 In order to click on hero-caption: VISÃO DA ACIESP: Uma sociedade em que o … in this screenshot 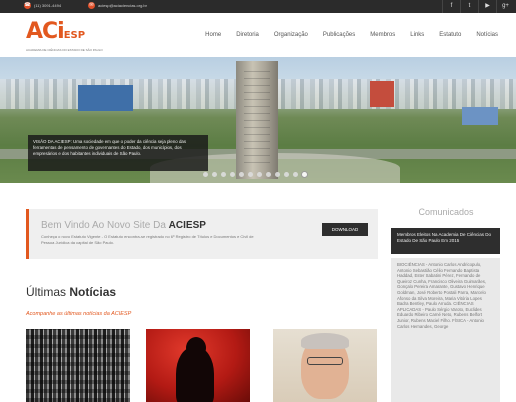, I will do `click(118, 153)`.